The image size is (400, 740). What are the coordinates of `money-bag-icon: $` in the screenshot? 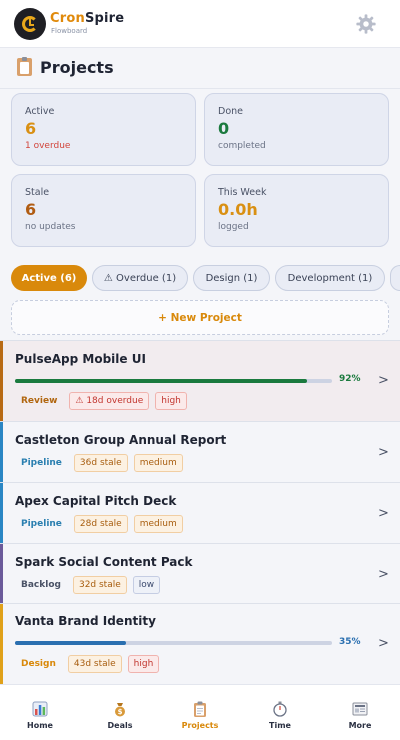 It's located at (120, 710).